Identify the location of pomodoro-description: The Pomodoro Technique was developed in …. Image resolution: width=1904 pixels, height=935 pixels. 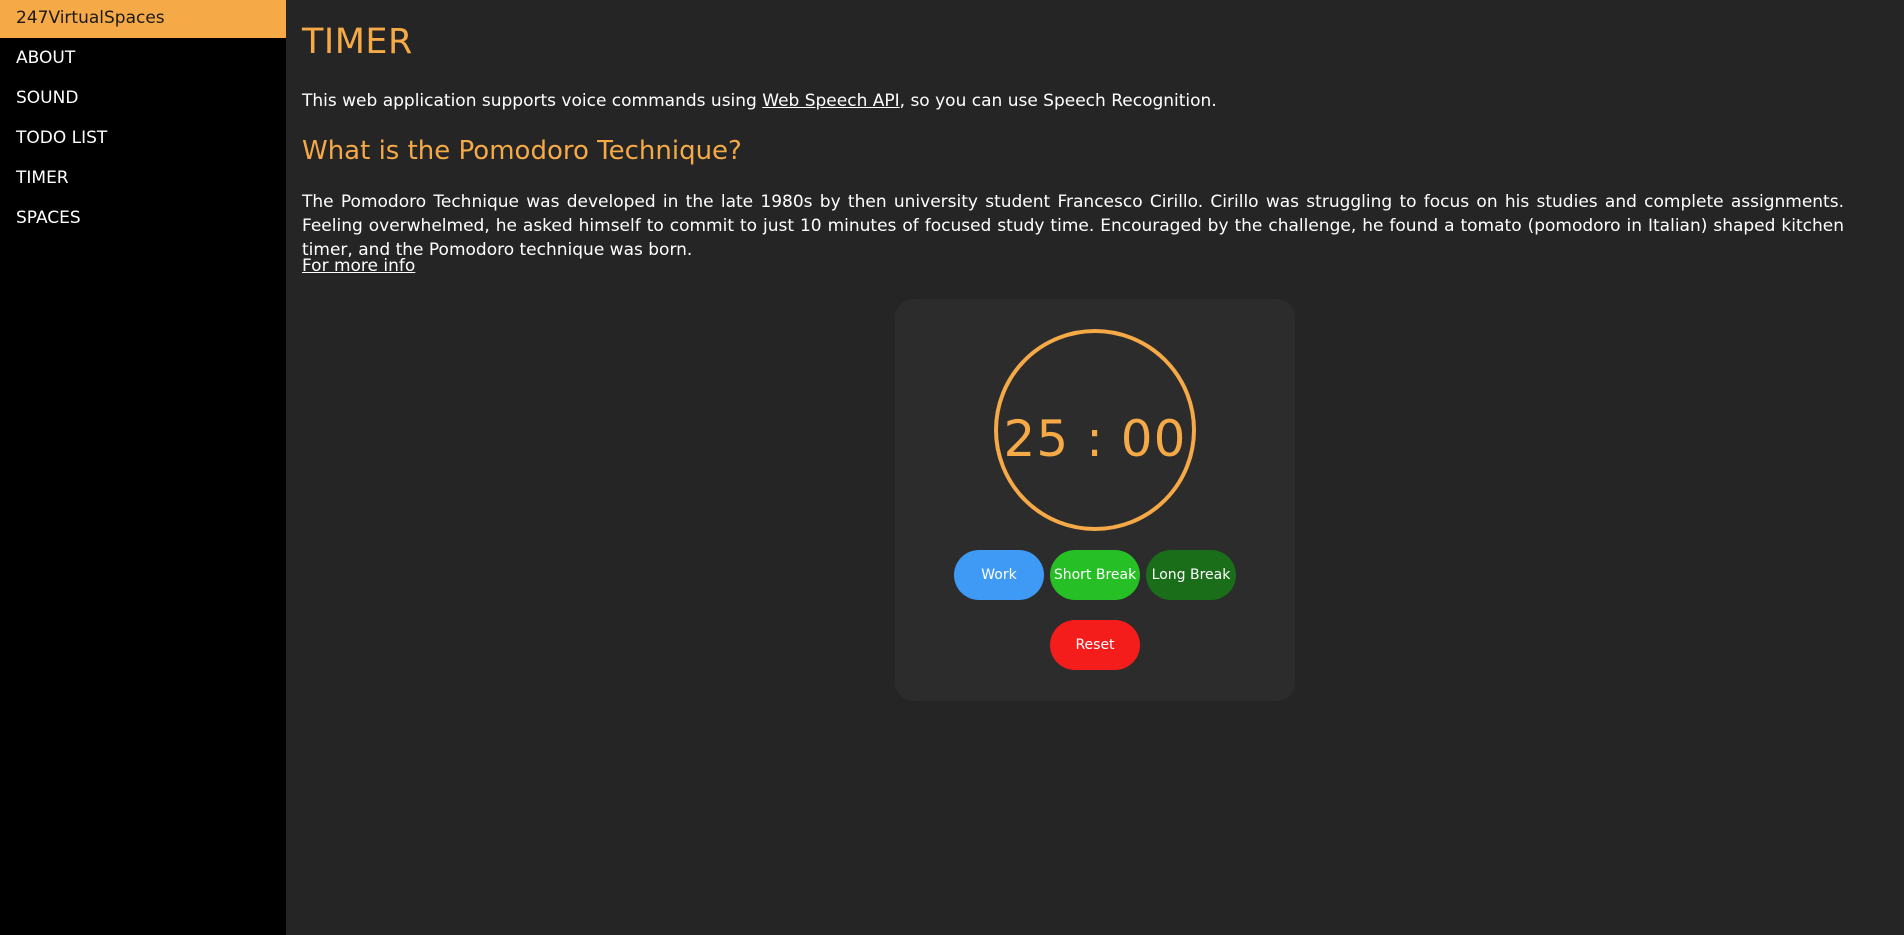
(1073, 226).